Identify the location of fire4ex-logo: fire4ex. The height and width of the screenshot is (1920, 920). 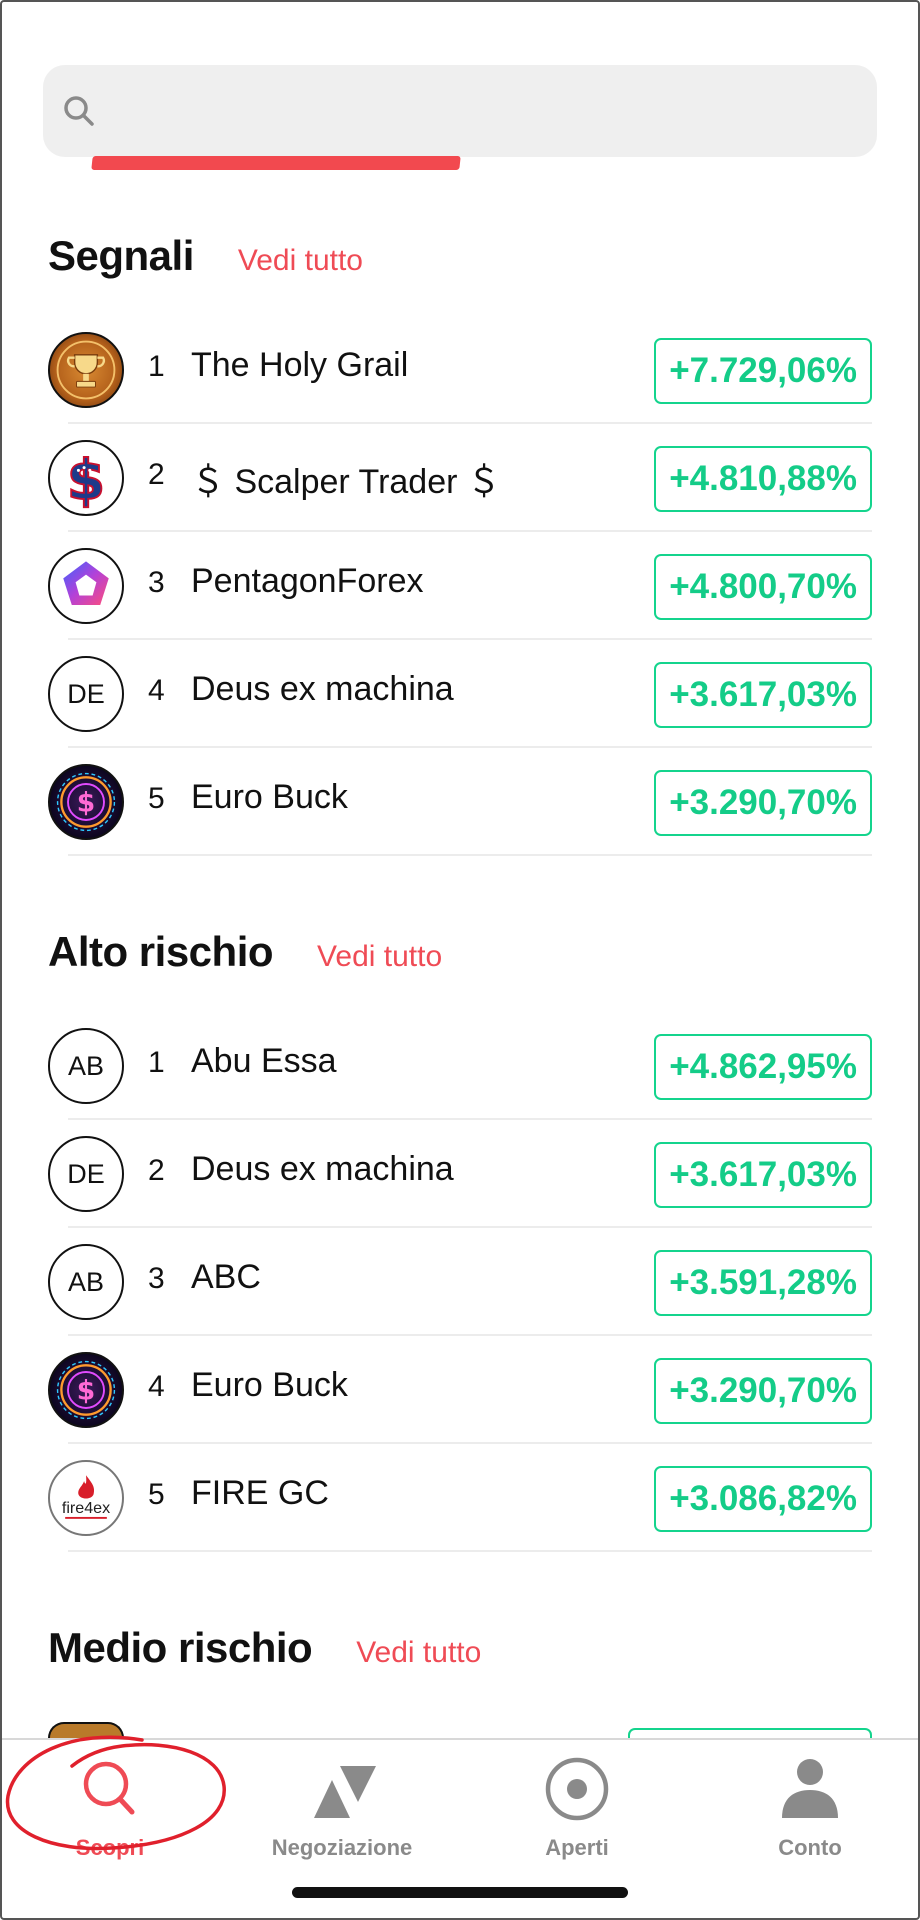
(86, 1498).